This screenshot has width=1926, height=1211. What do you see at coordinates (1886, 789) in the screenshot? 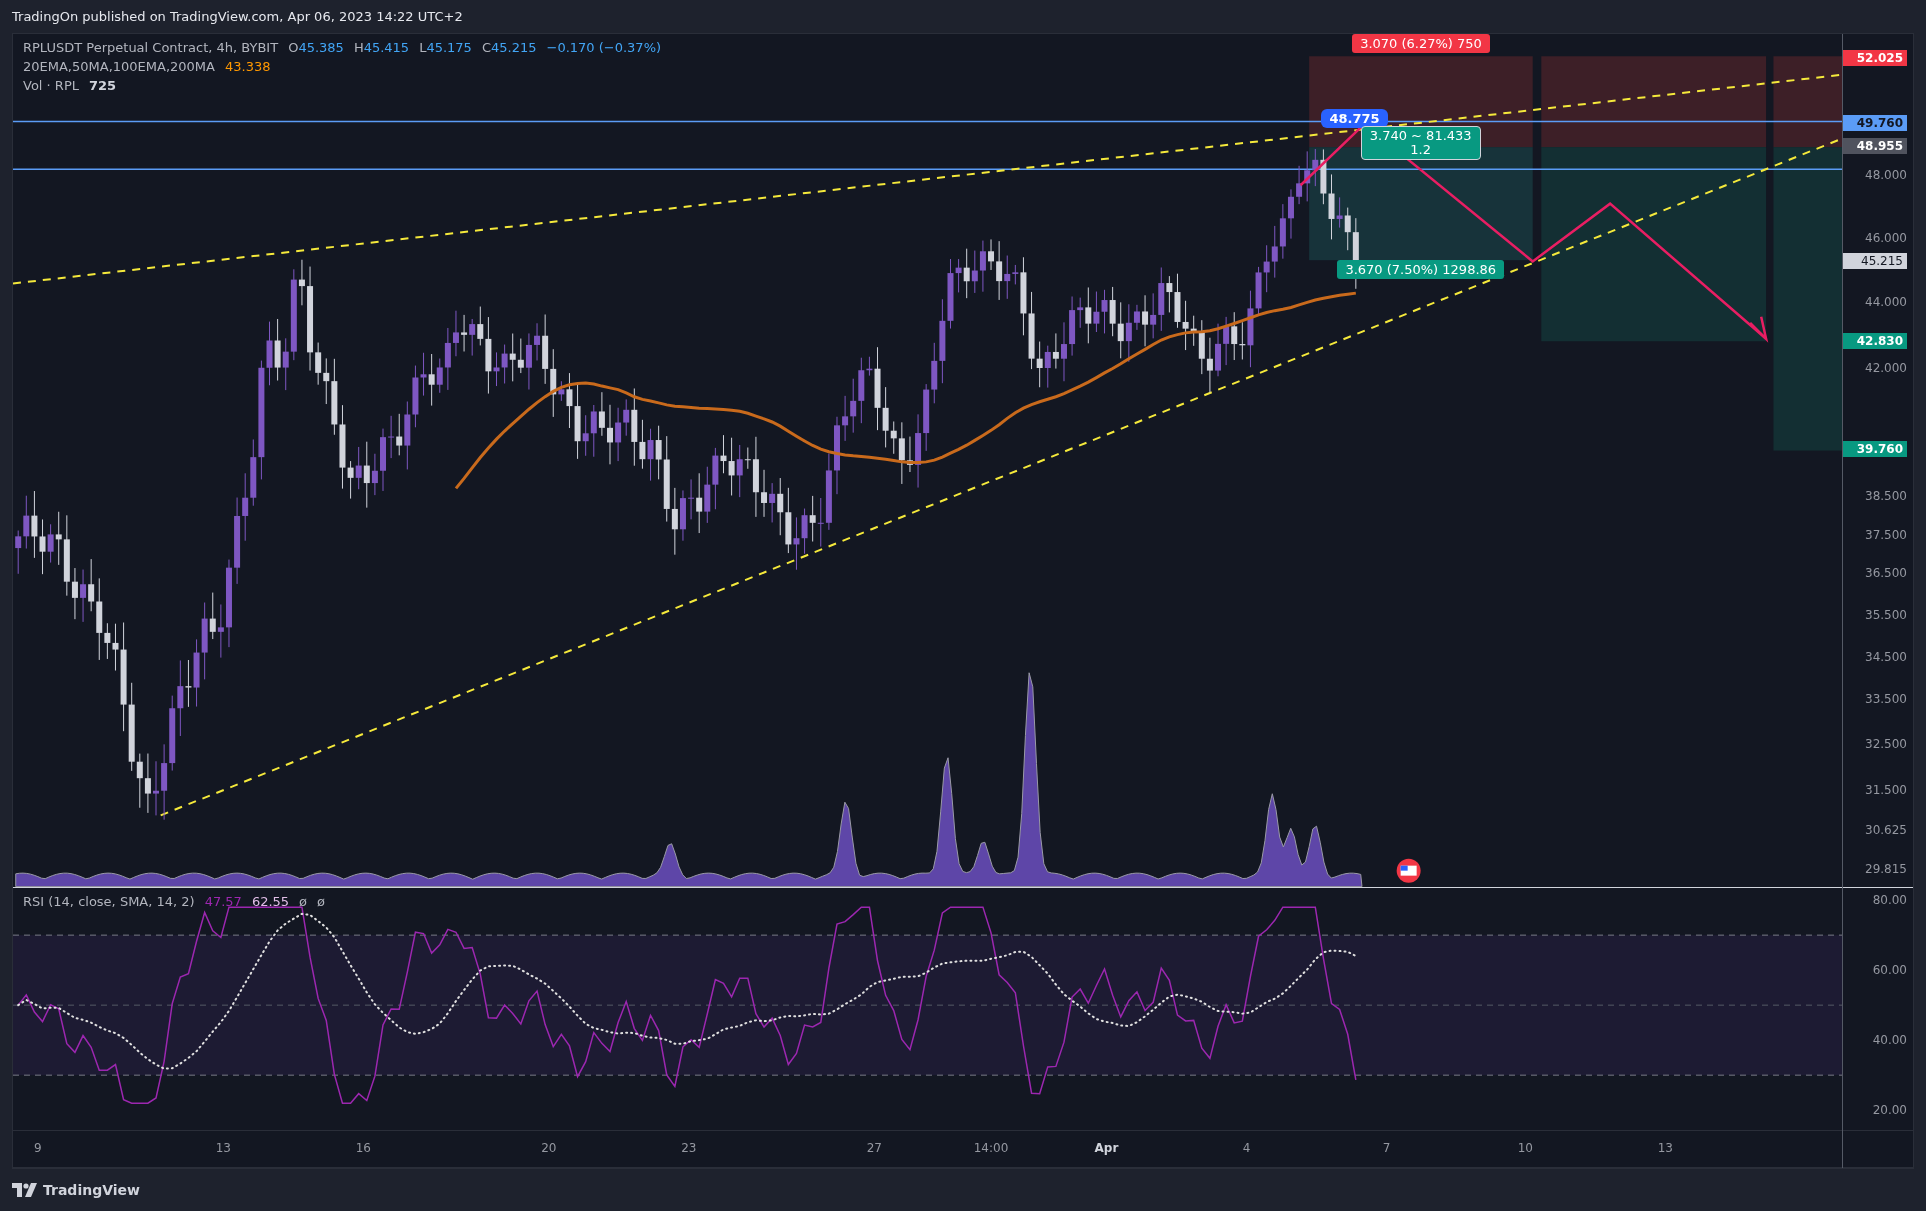
I see `price-label: 31.500` at bounding box center [1886, 789].